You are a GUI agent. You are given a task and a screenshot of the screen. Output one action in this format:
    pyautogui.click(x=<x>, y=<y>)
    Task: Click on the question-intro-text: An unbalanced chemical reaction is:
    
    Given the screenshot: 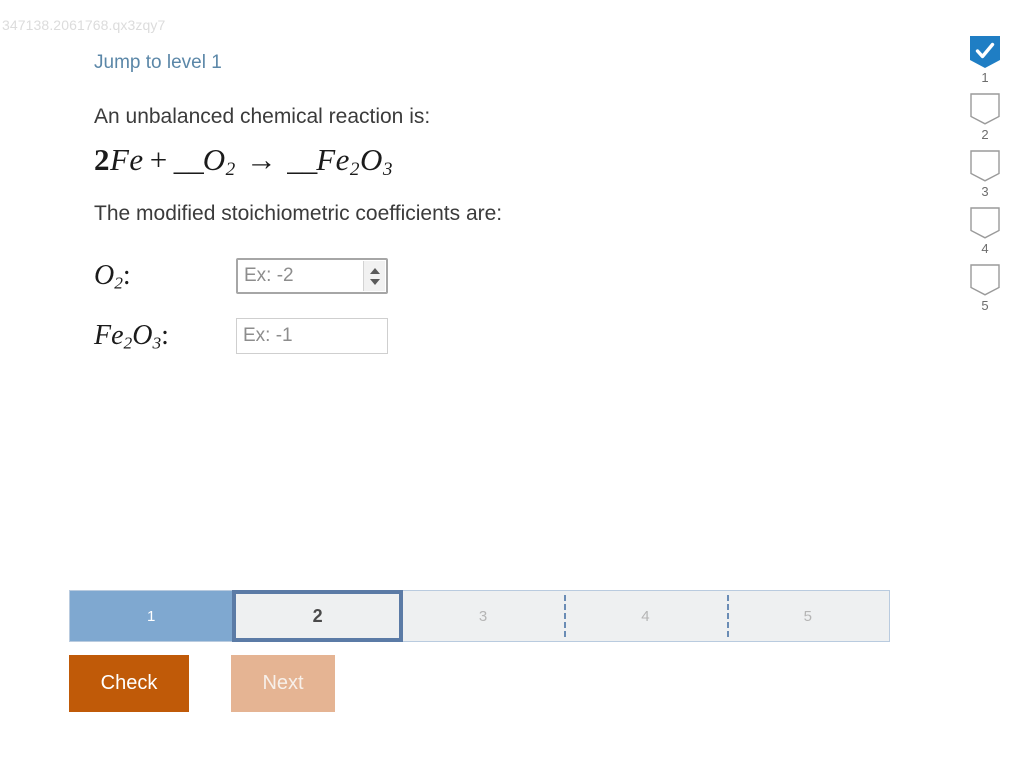 What is the action you would take?
    pyautogui.click(x=262, y=116)
    